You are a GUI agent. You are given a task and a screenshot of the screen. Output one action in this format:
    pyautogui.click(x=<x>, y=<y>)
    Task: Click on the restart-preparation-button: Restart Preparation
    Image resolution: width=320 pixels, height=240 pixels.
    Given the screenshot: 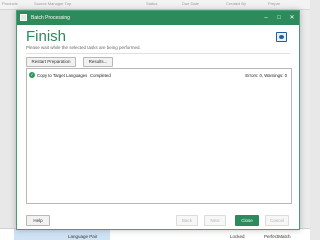 What is the action you would take?
    pyautogui.click(x=51, y=62)
    